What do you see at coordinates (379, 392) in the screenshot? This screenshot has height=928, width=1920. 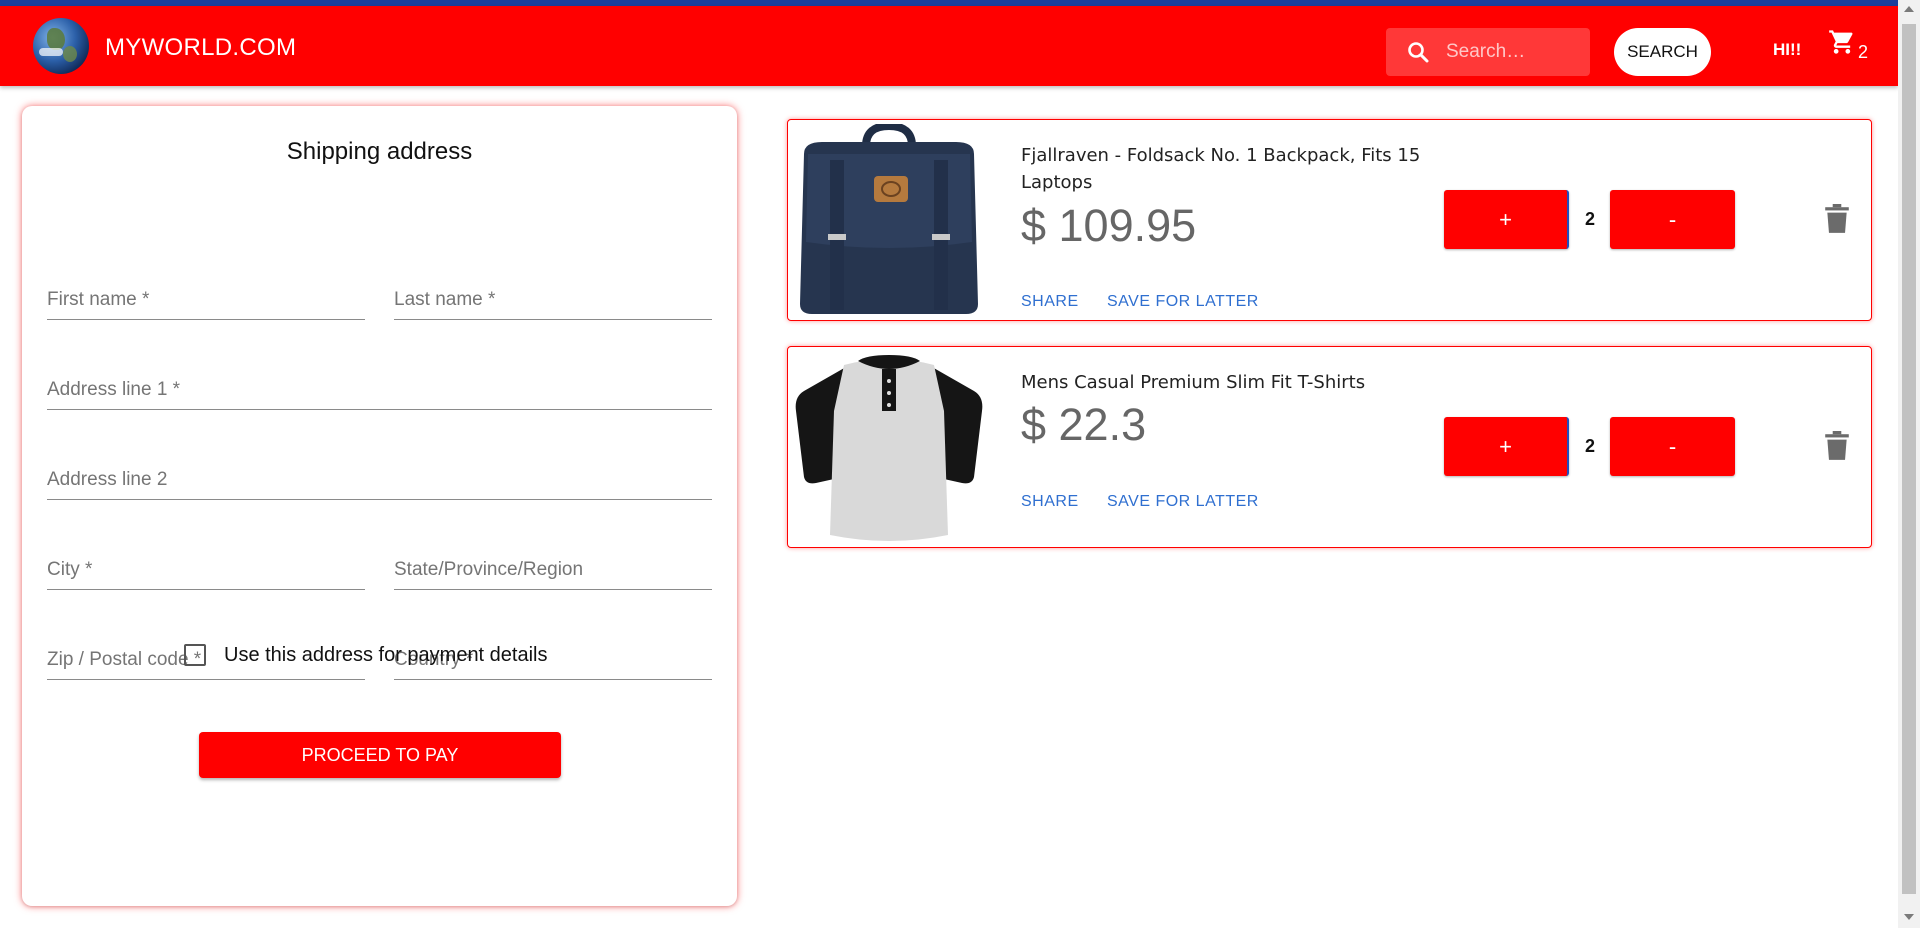 I see `address-line1-input` at bounding box center [379, 392].